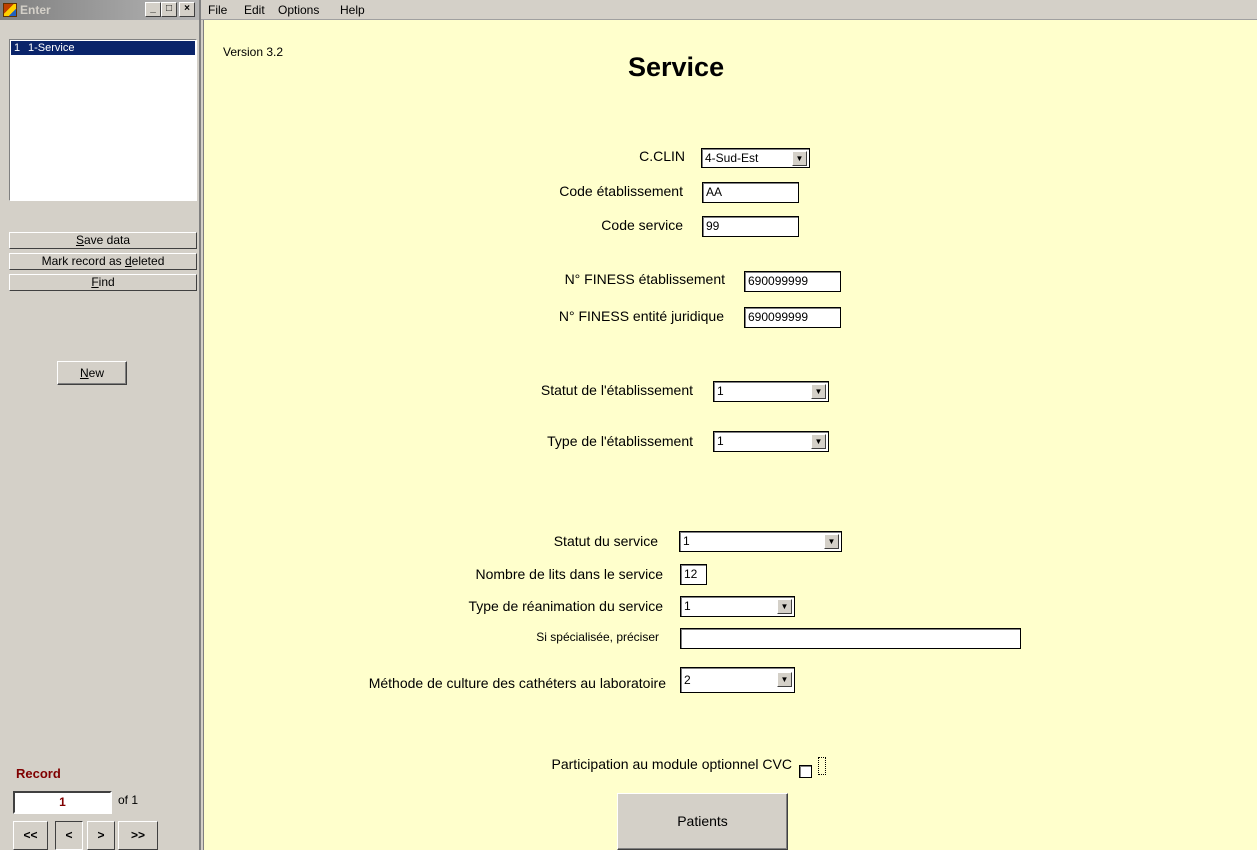 The height and width of the screenshot is (850, 1257). Describe the element at coordinates (352, 10) in the screenshot. I see `menu-help: Help` at that location.